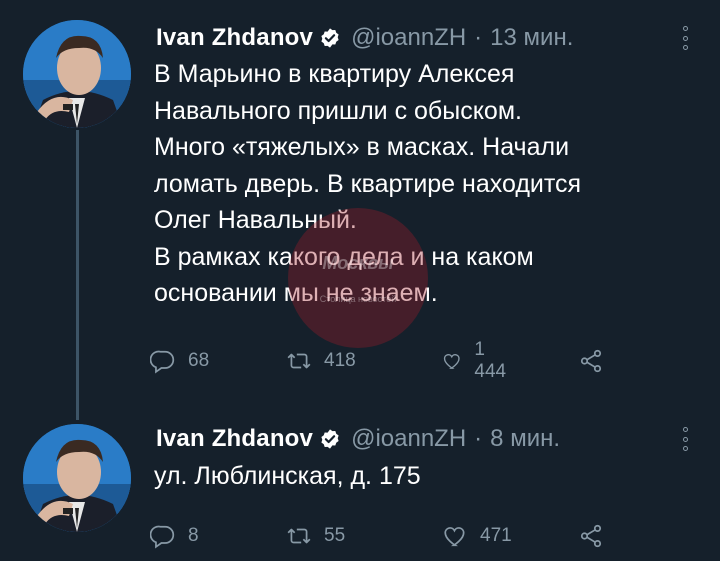  I want to click on retweet-count: 418, so click(340, 360).